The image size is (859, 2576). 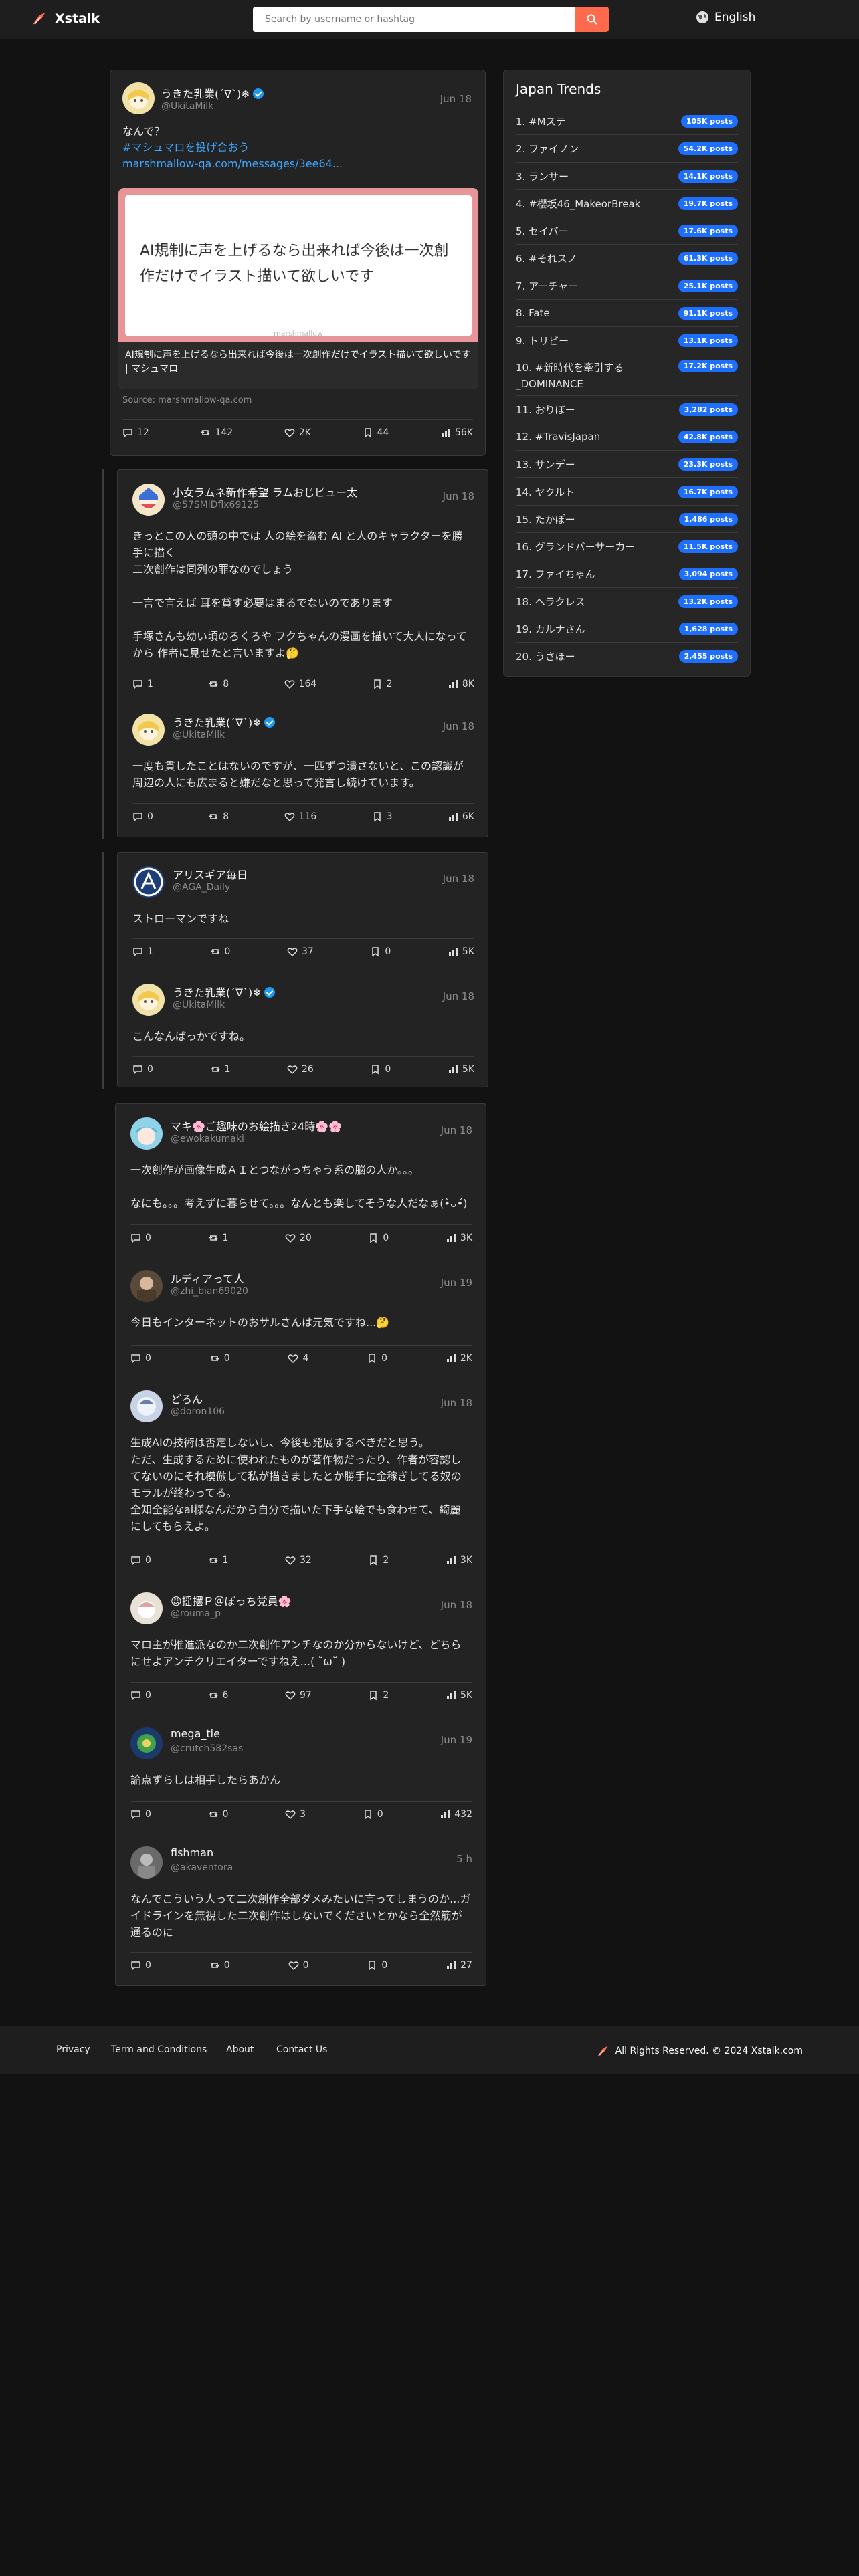 What do you see at coordinates (627, 574) in the screenshot?
I see `trend-item: 17. ファイちゃん 3,094 posts` at bounding box center [627, 574].